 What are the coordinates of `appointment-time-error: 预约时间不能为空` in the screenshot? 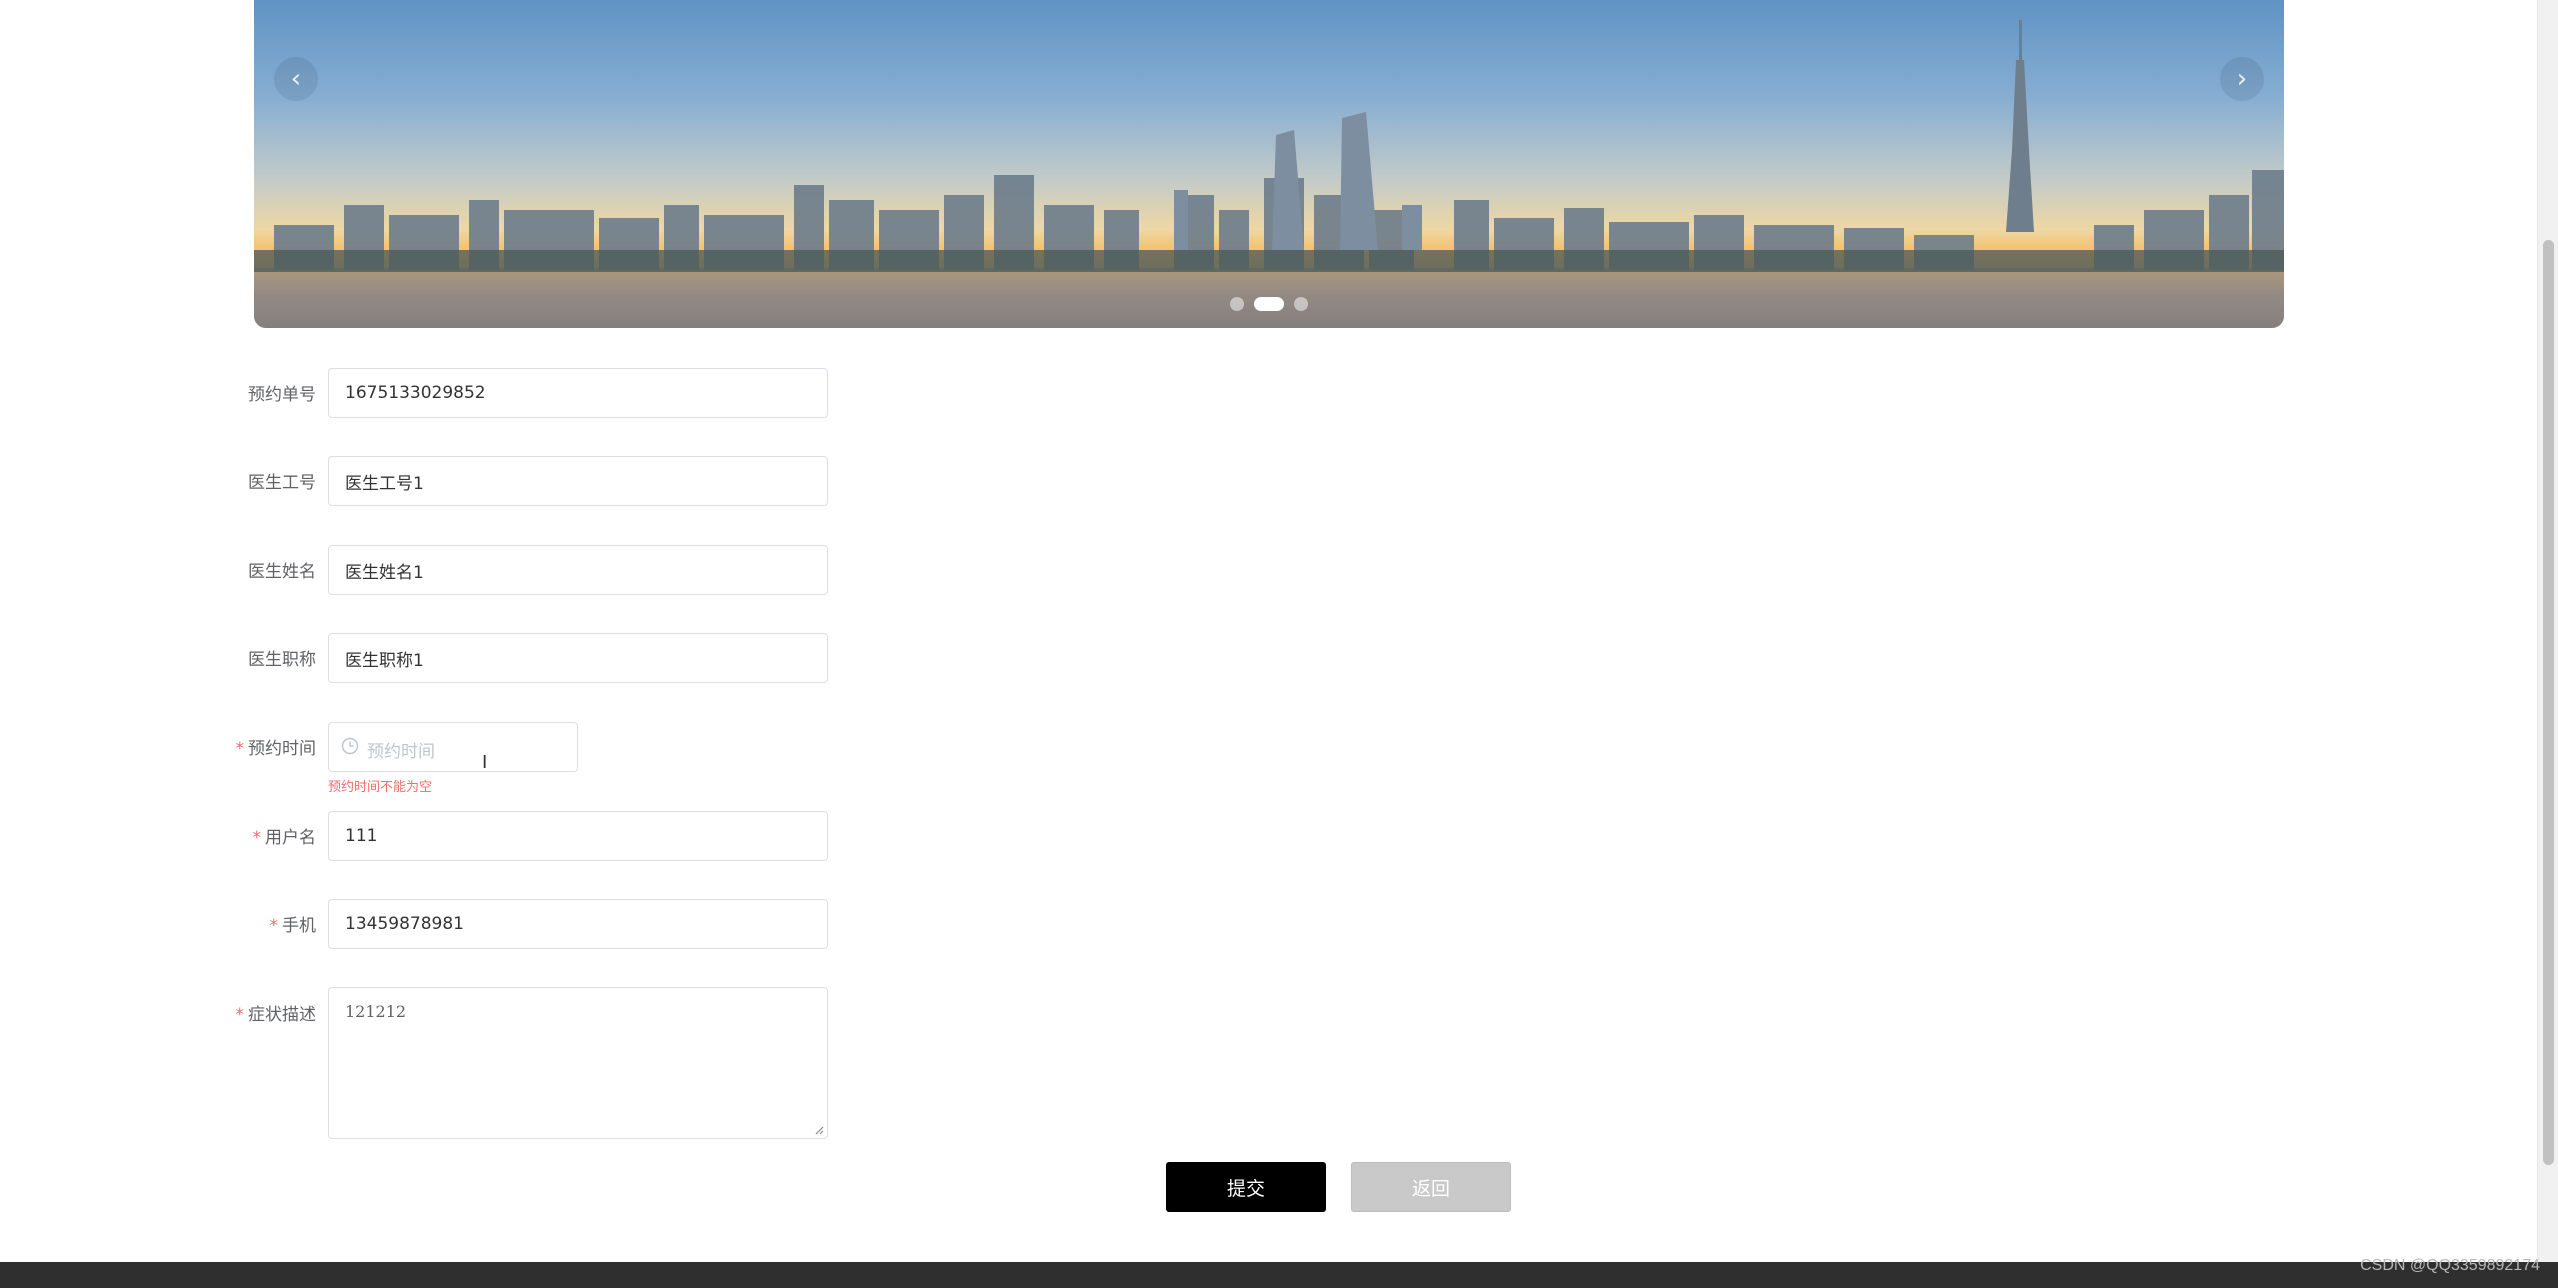 It's located at (380, 787).